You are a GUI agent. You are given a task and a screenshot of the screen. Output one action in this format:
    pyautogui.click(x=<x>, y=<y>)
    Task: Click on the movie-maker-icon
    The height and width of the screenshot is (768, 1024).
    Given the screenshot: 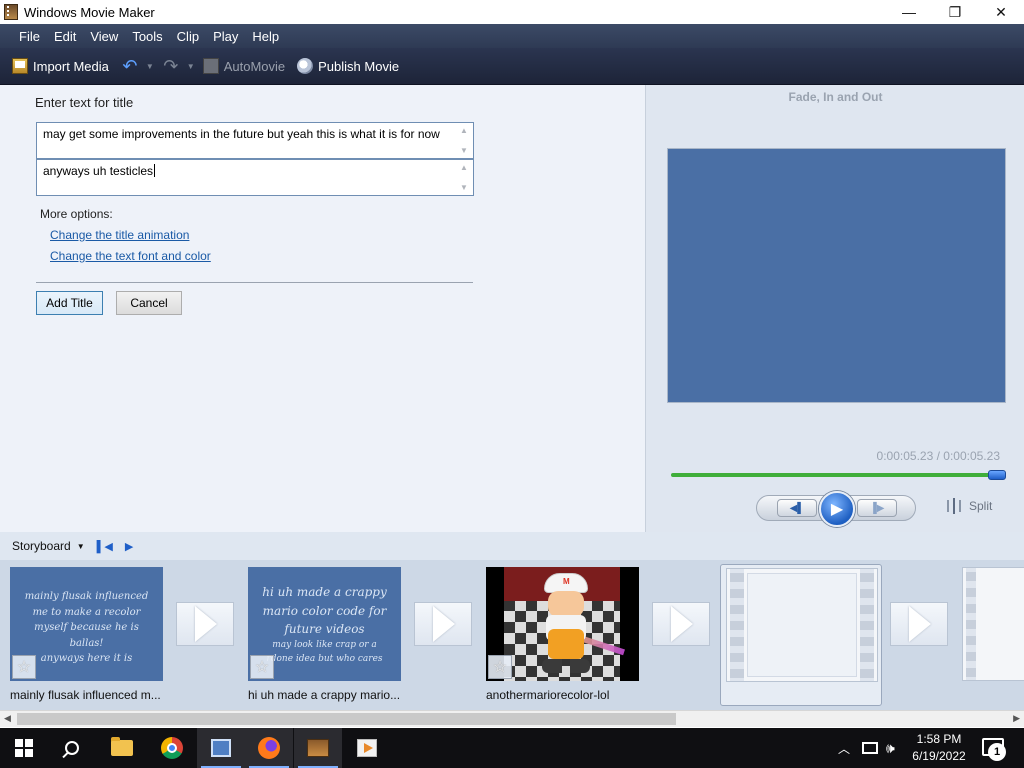 What is the action you would take?
    pyautogui.click(x=318, y=748)
    